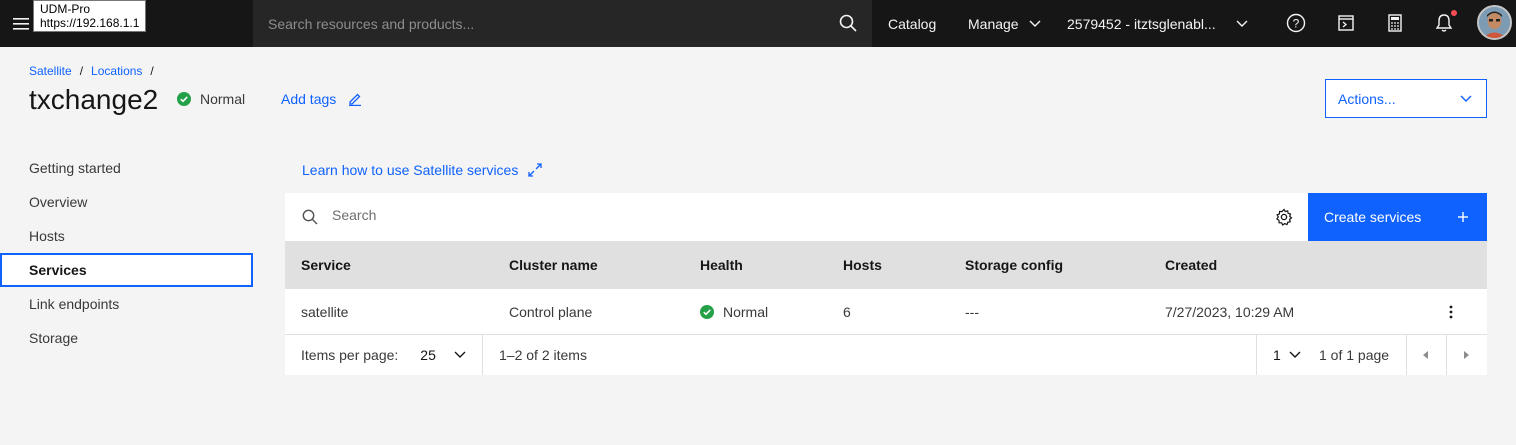 The width and height of the screenshot is (1516, 445). I want to click on catalog-link: Catalog, so click(912, 23).